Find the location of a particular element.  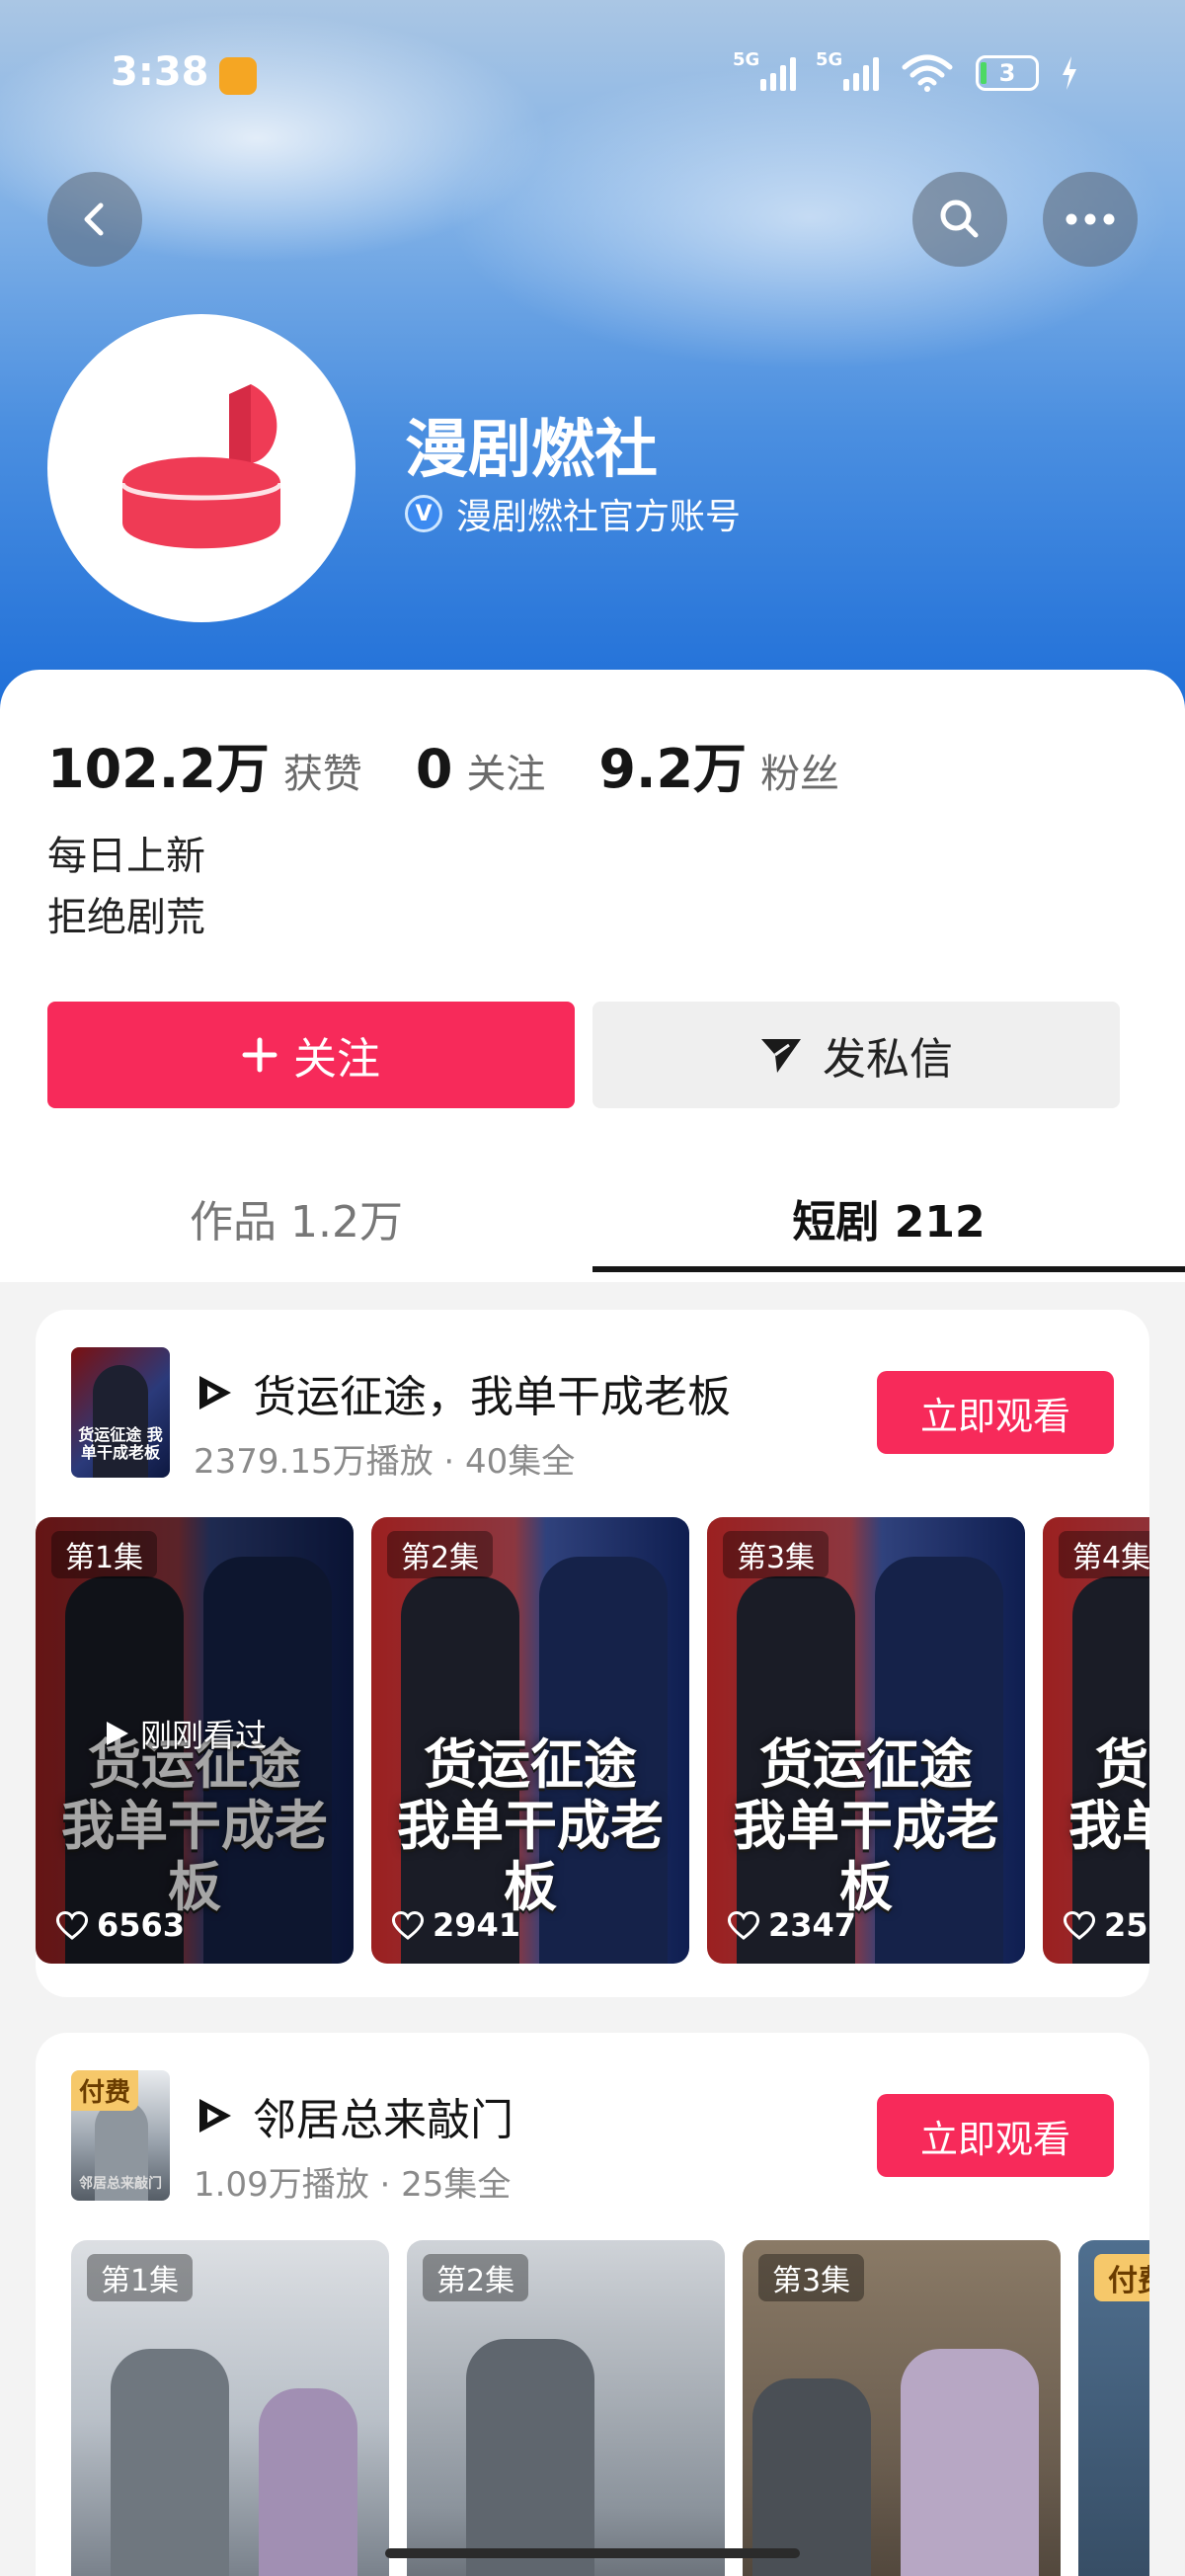

episode-label: 第4集 is located at coordinates (1104, 1554).